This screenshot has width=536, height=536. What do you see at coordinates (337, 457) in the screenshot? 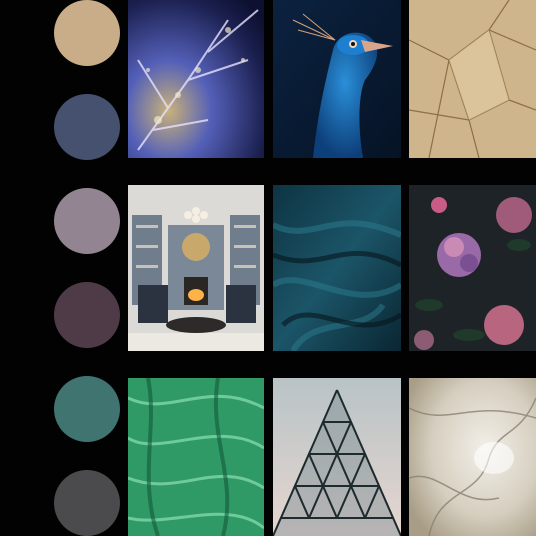
I see `glass-pyramid-image` at bounding box center [337, 457].